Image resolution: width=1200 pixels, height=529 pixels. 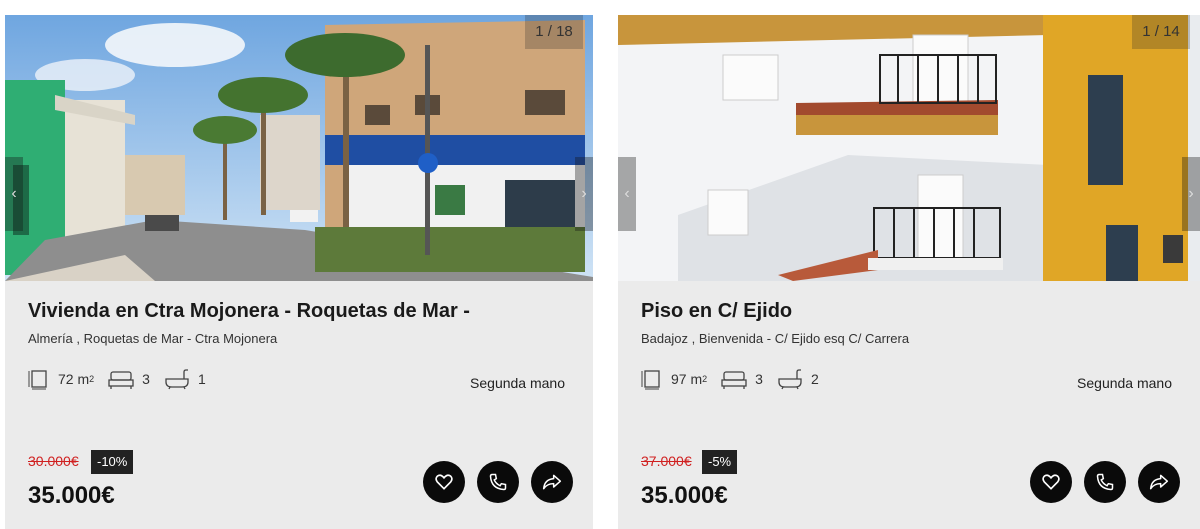 What do you see at coordinates (112, 462) in the screenshot?
I see `discount-badge: -10%` at bounding box center [112, 462].